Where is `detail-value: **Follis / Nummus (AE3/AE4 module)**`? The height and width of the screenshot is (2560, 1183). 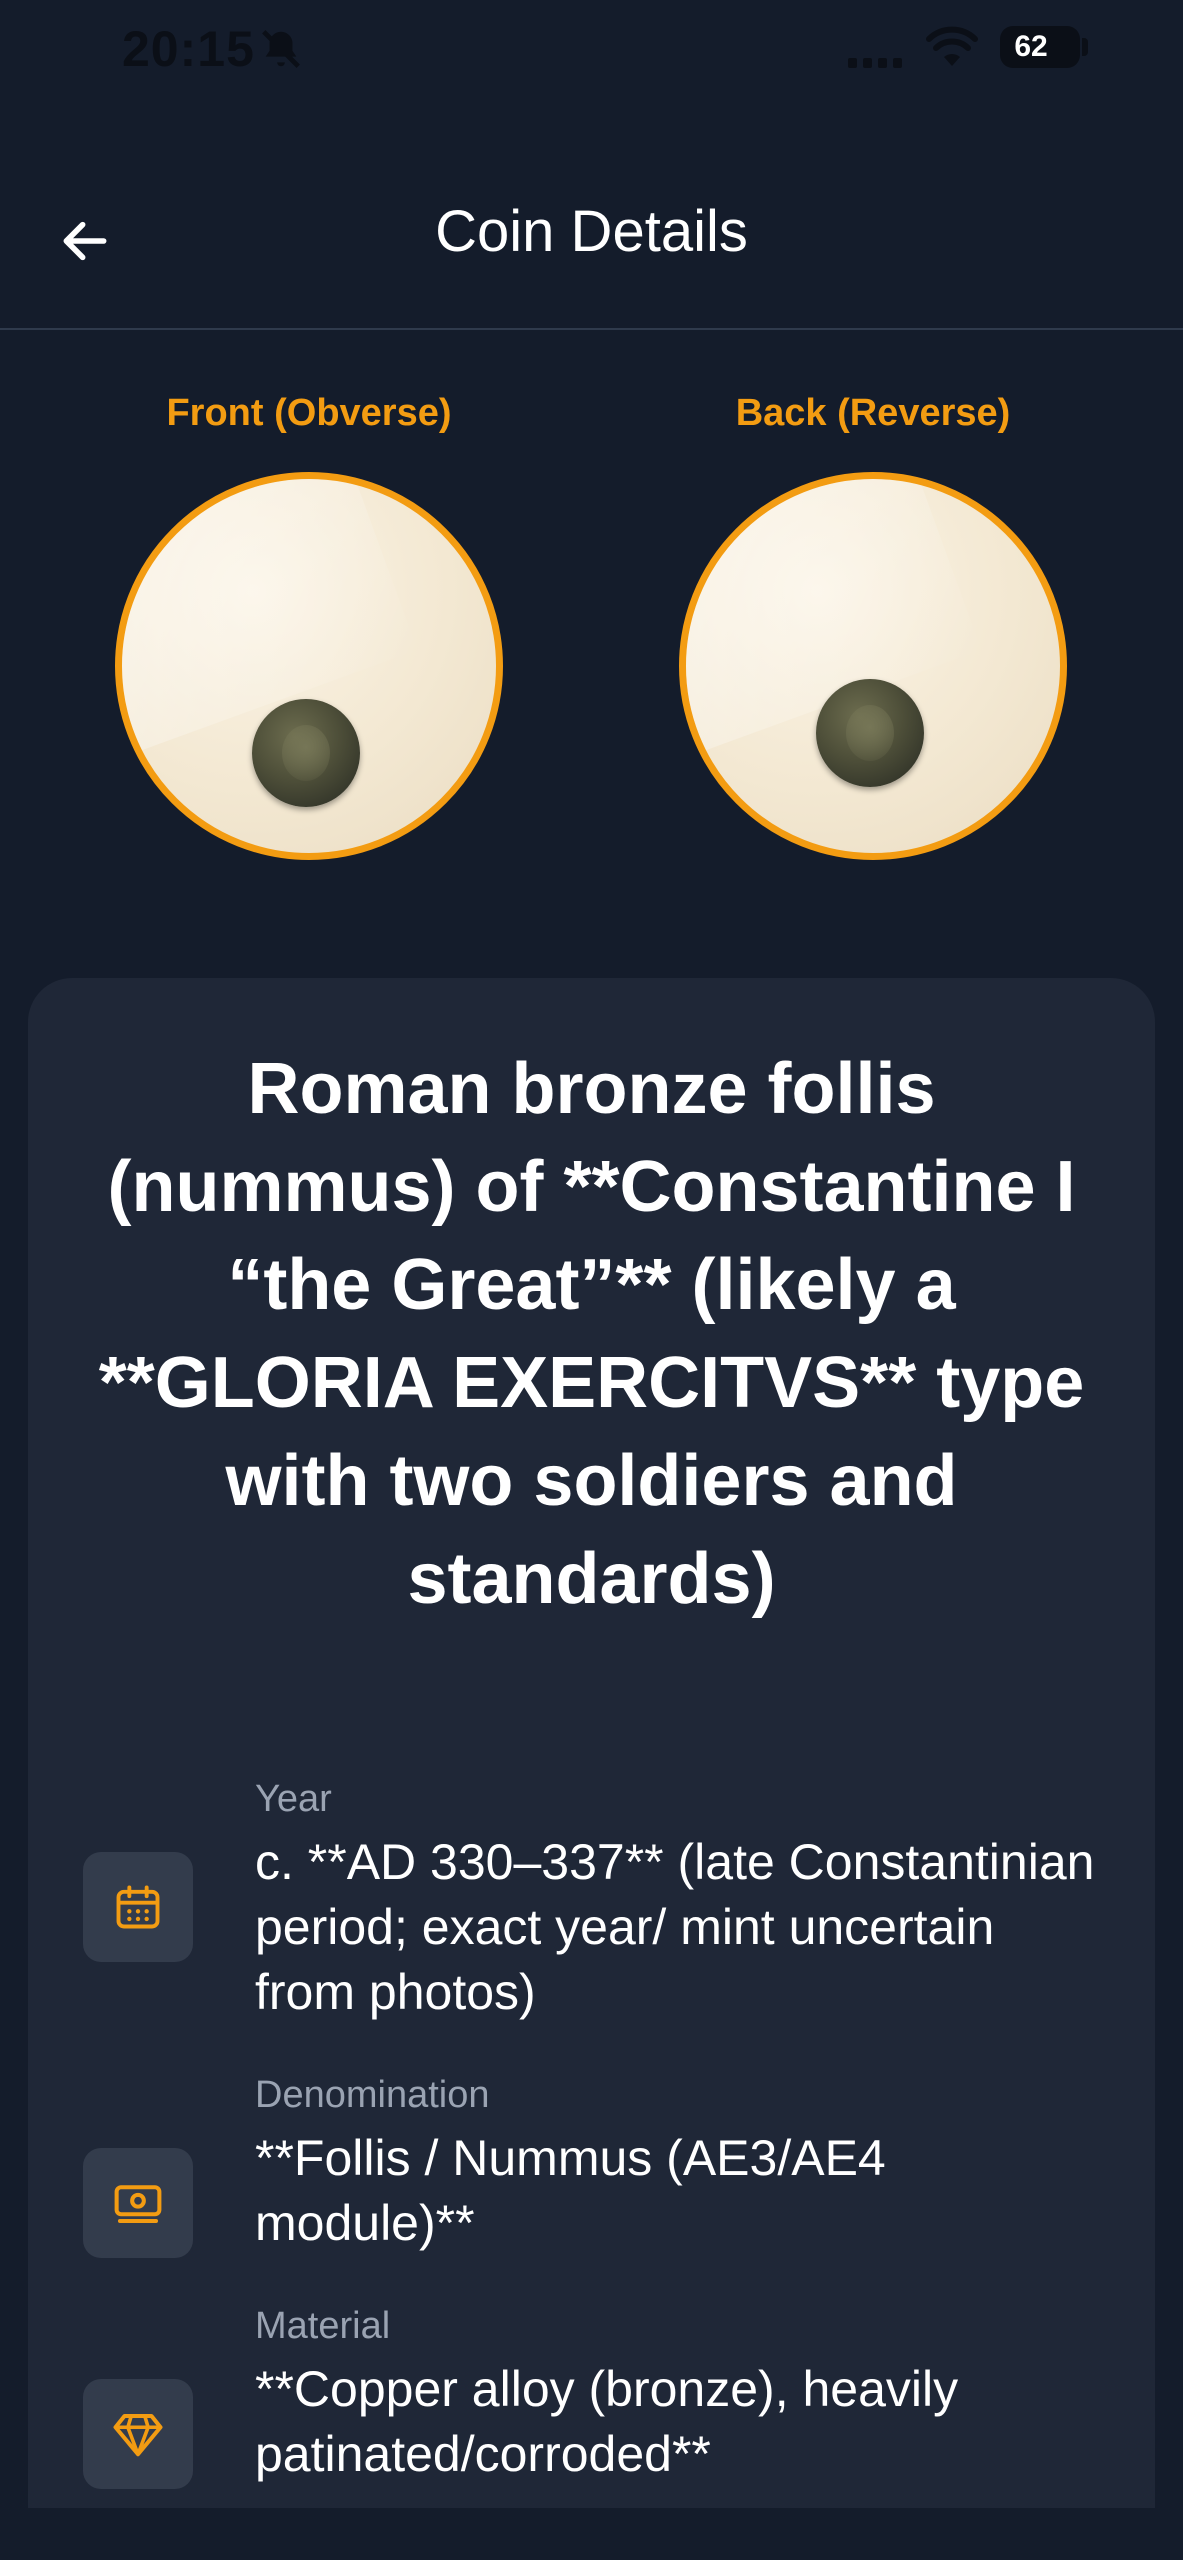 detail-value: **Follis / Nummus (AE3/AE4 module)** is located at coordinates (570, 2190).